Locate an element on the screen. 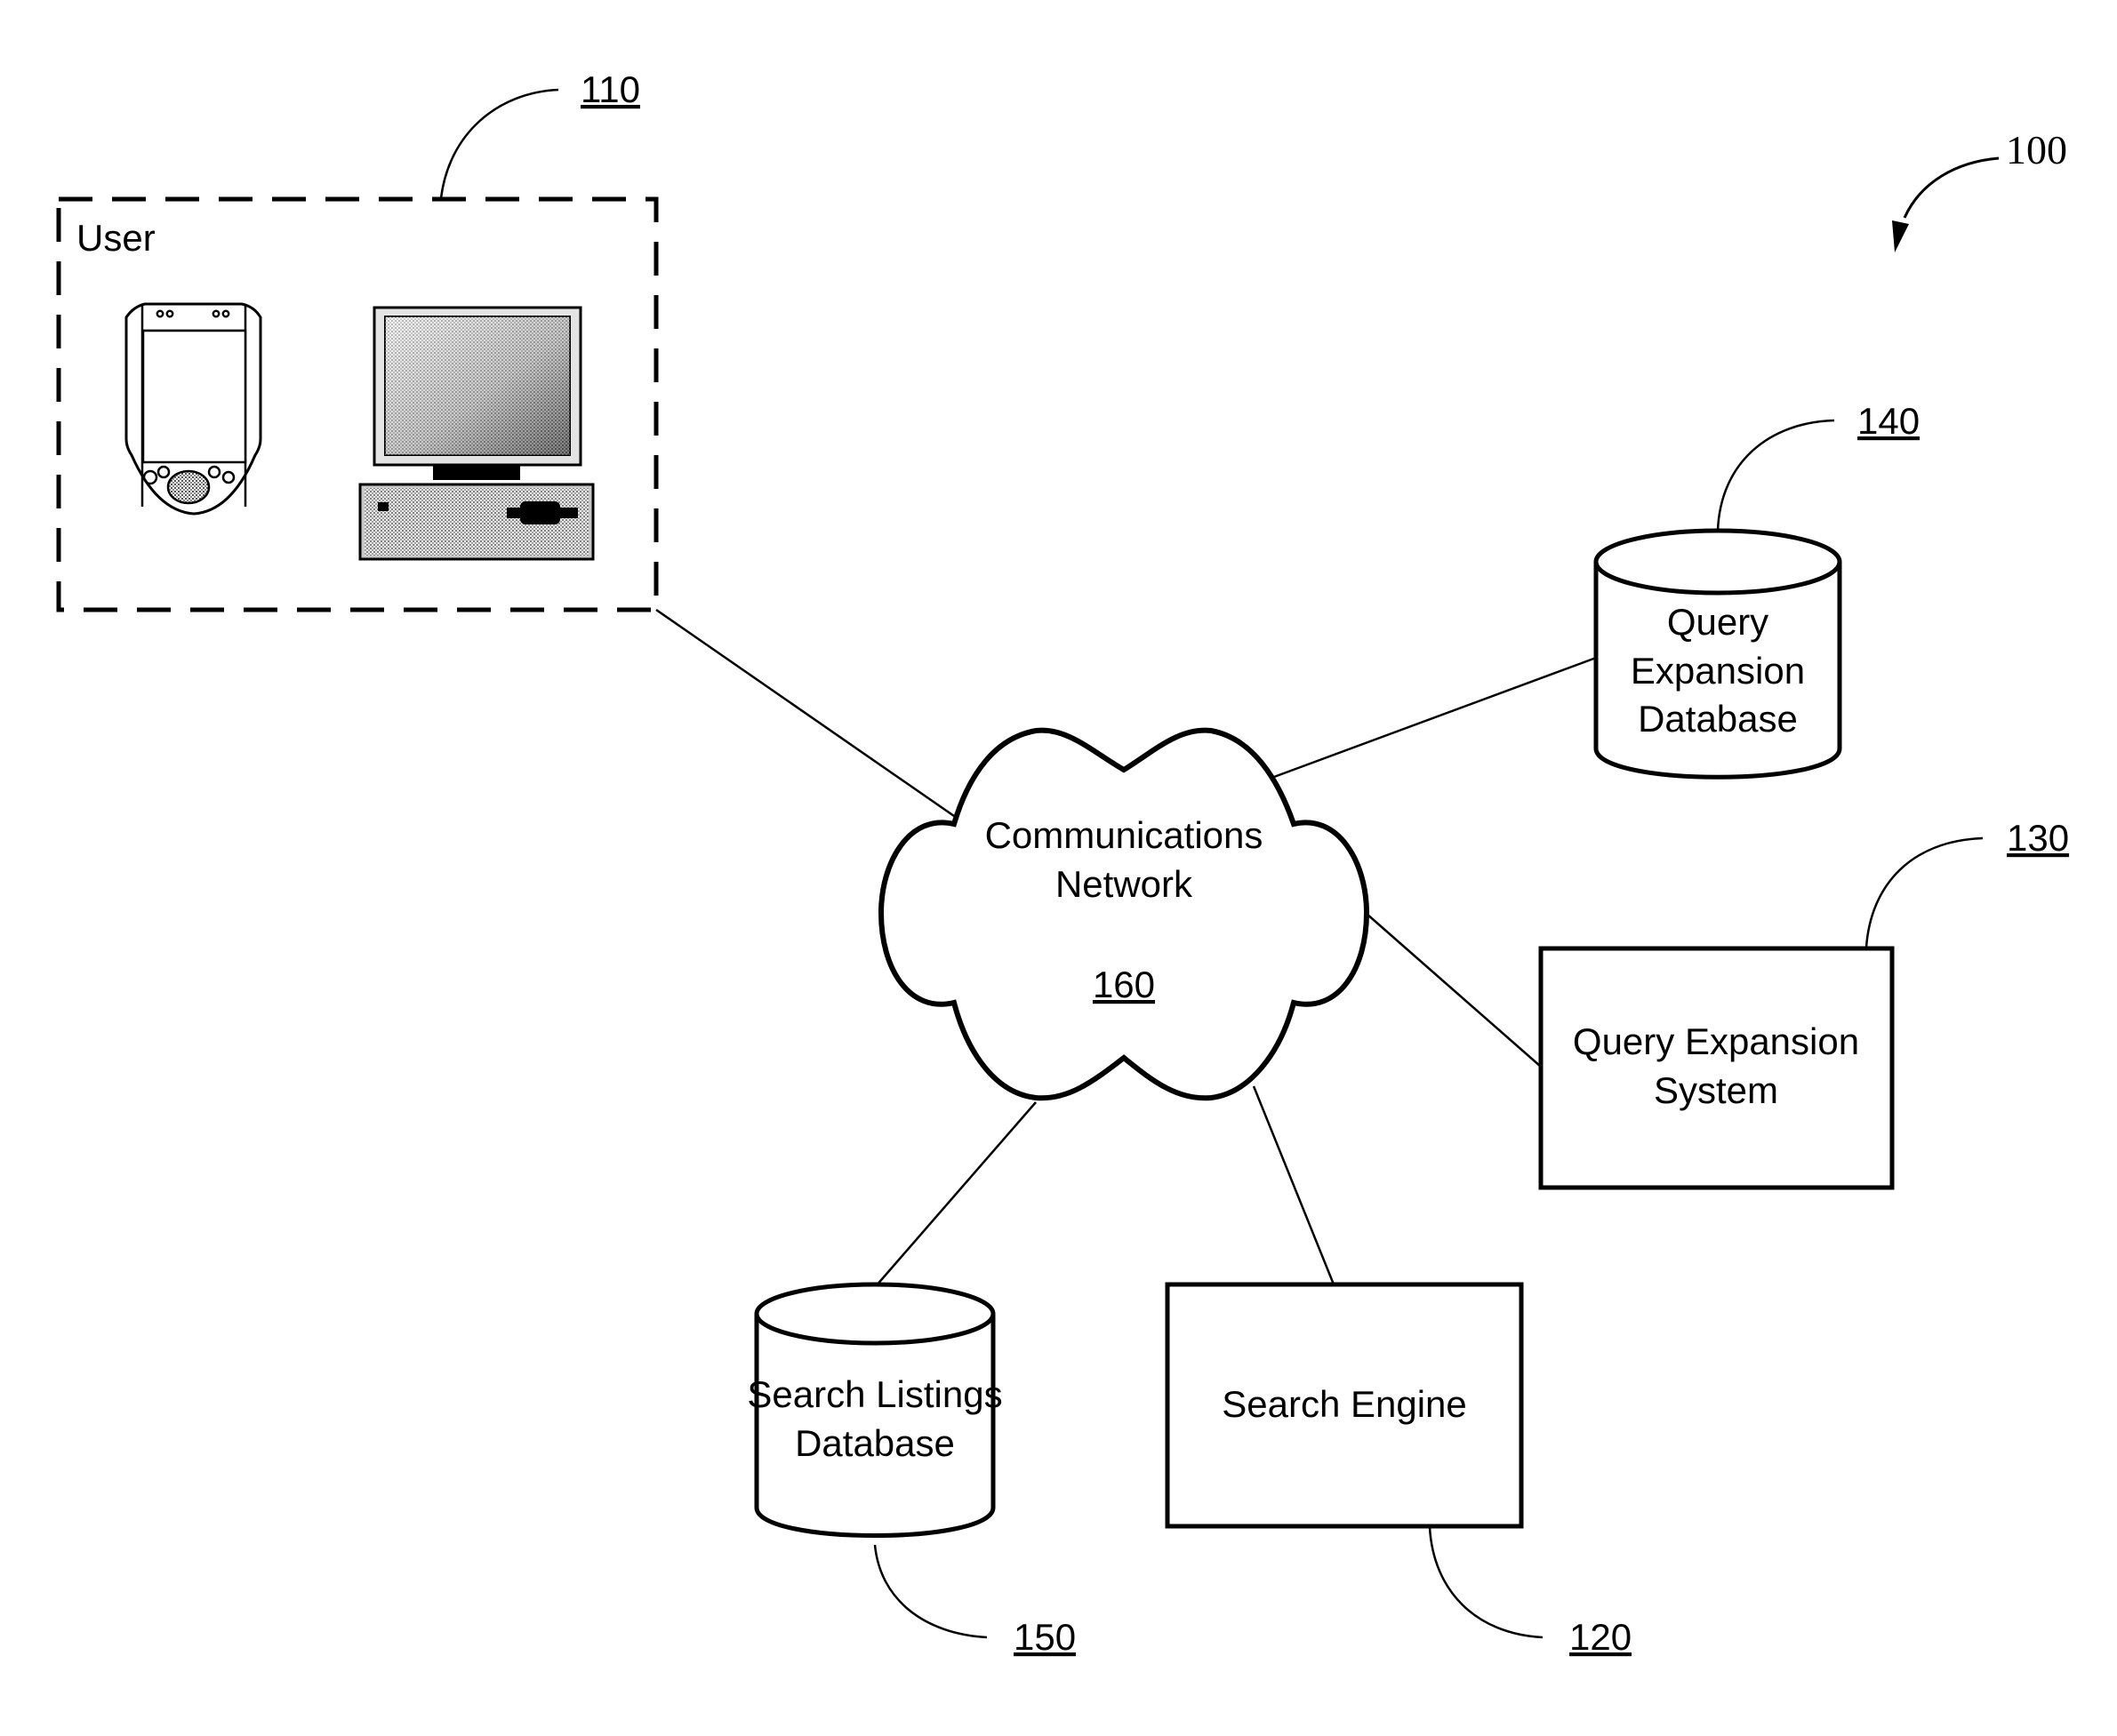  search-engine: Search Engine 120 is located at coordinates (1399, 1470).